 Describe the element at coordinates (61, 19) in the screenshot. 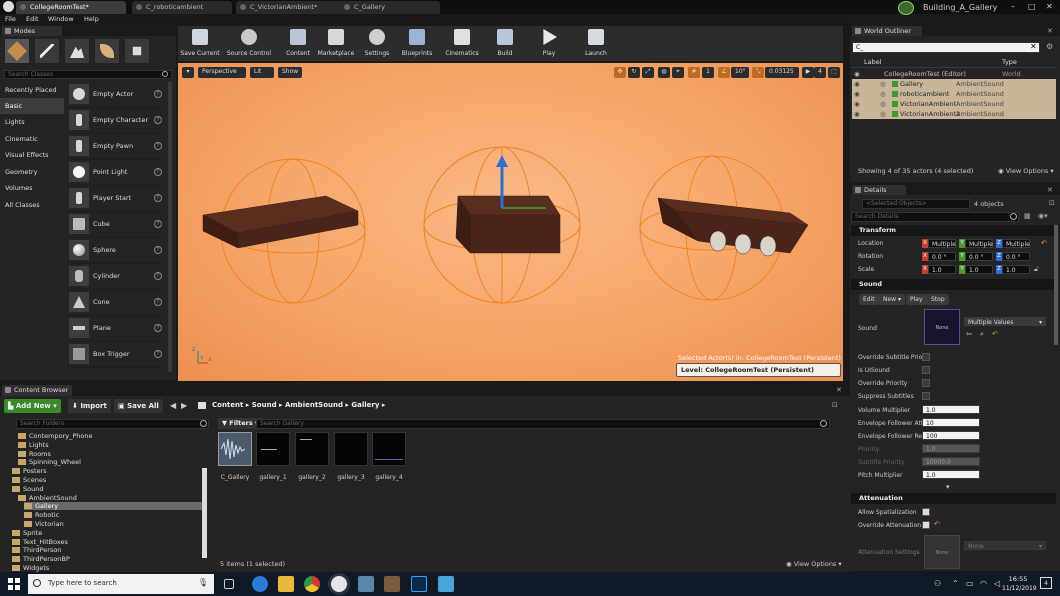

I see `menu-window: Window` at that location.